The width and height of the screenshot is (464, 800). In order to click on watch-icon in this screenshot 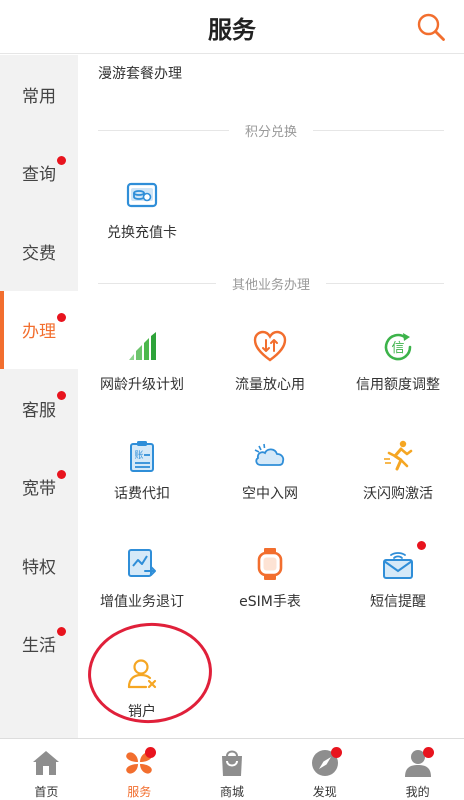, I will do `click(270, 564)`.